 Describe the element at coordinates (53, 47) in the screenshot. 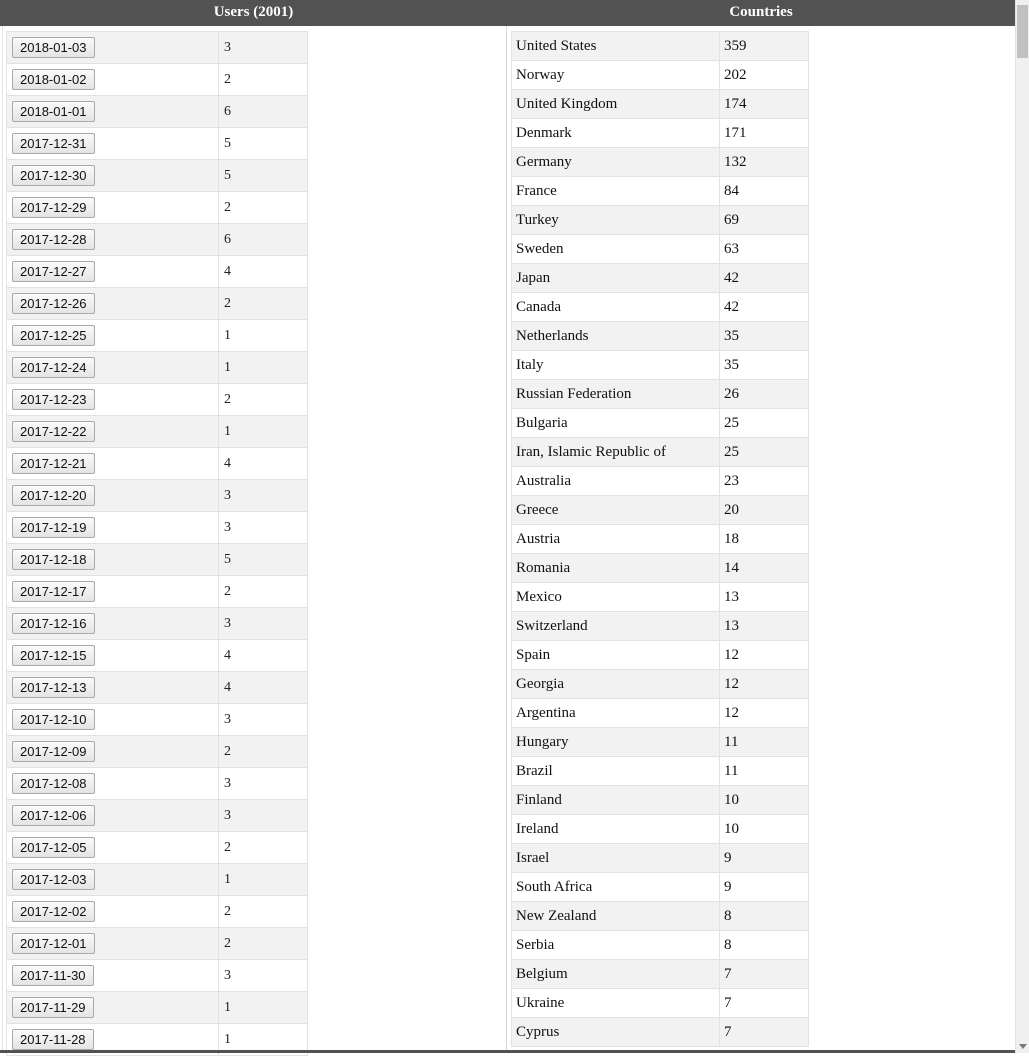

I see `date-button: 2018-01-03` at that location.